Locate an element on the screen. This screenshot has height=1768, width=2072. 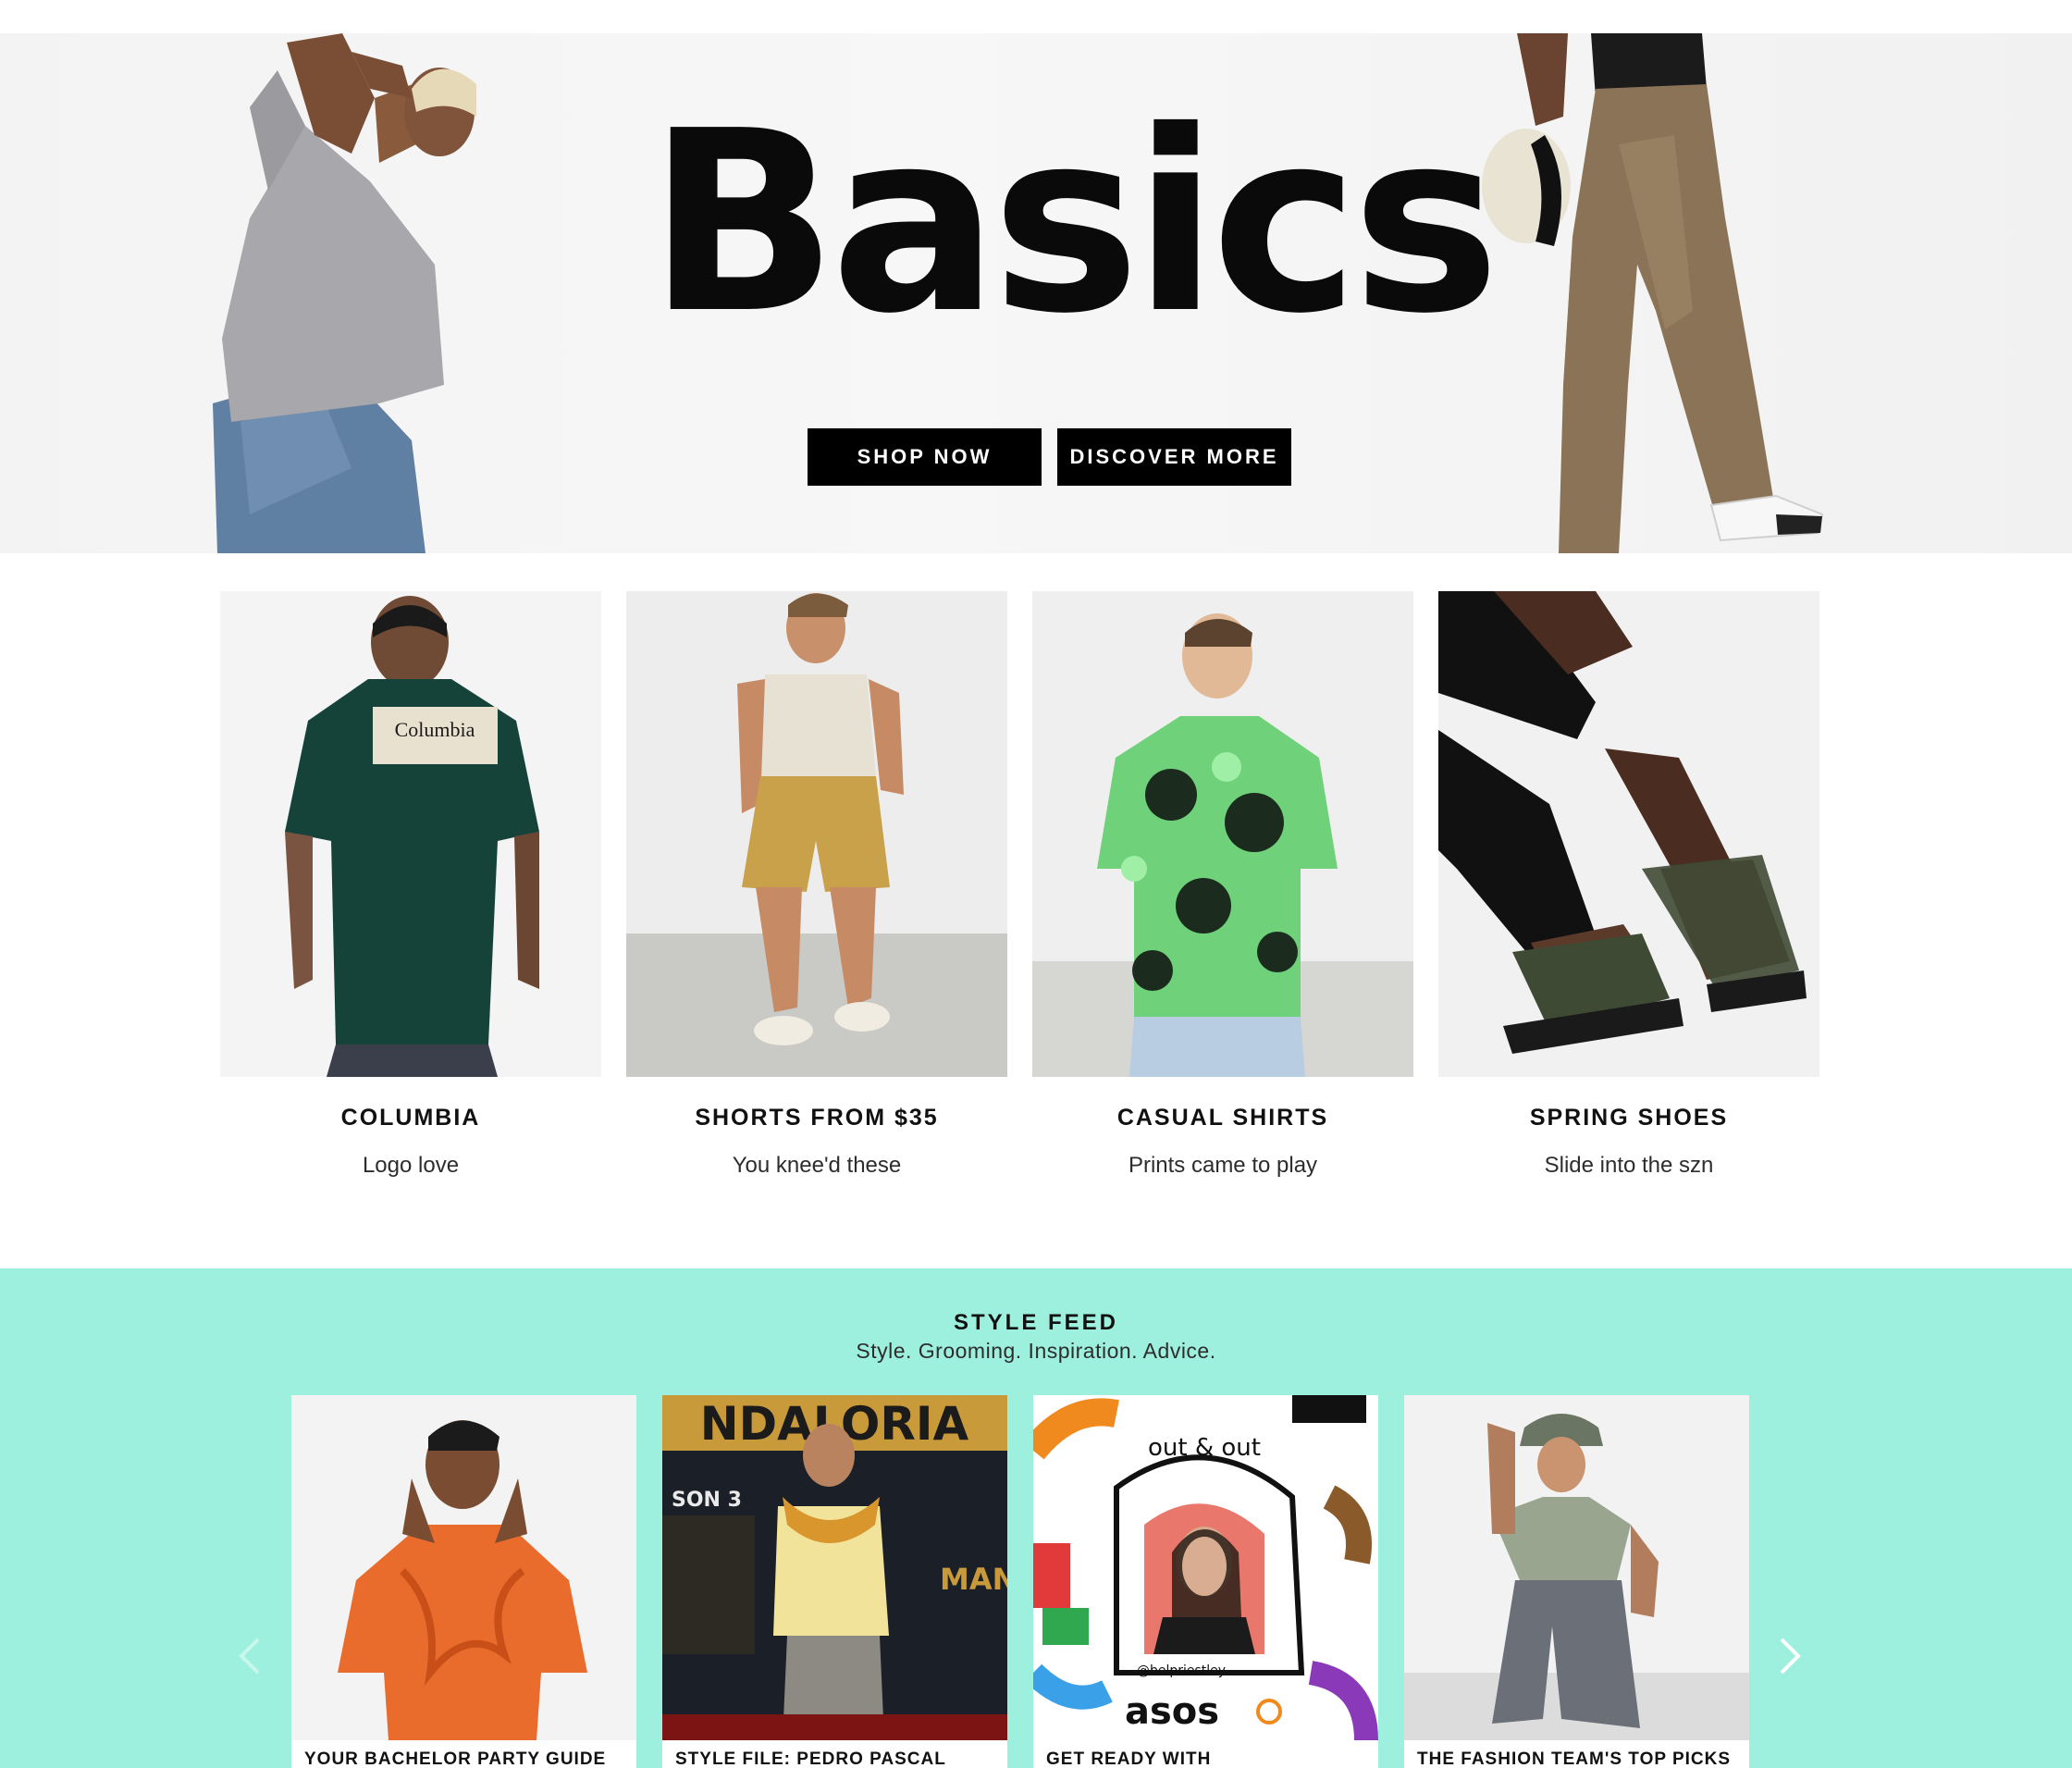
card-subtitle: You knee'd these is located at coordinates (817, 1165).